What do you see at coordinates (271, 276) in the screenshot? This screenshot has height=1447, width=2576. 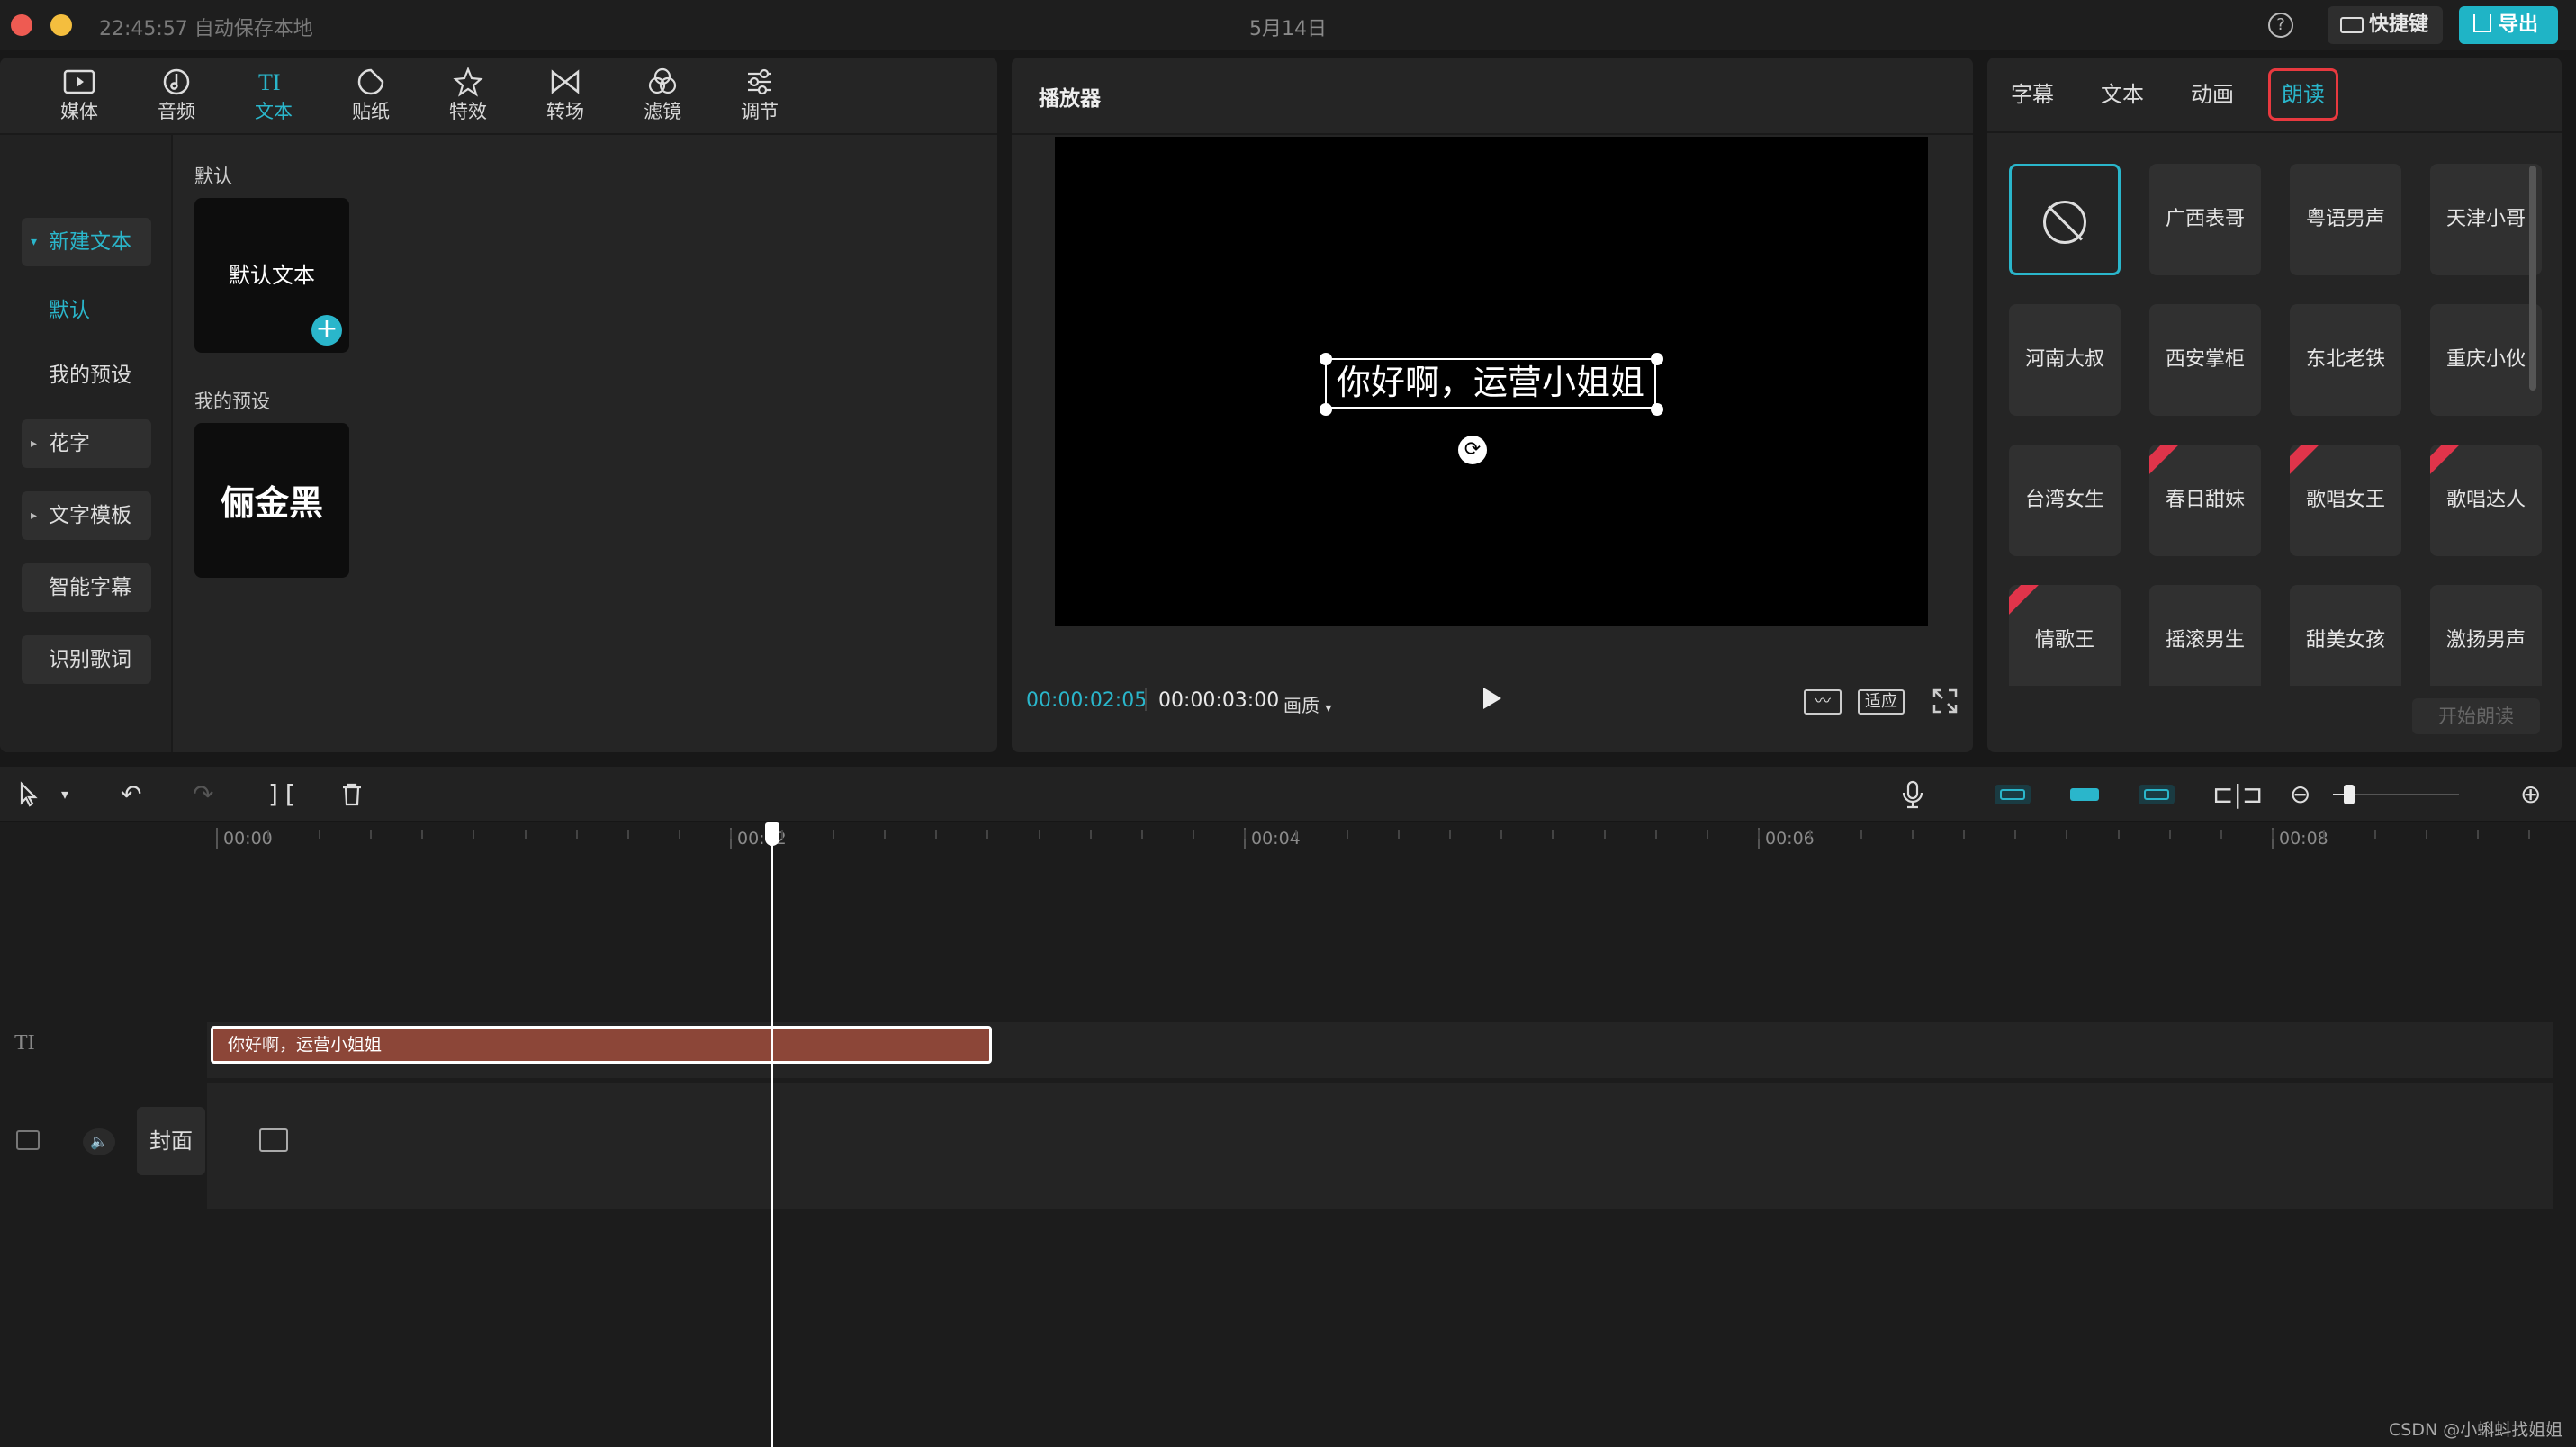 I see `preset-default-text: 默认文本 +` at bounding box center [271, 276].